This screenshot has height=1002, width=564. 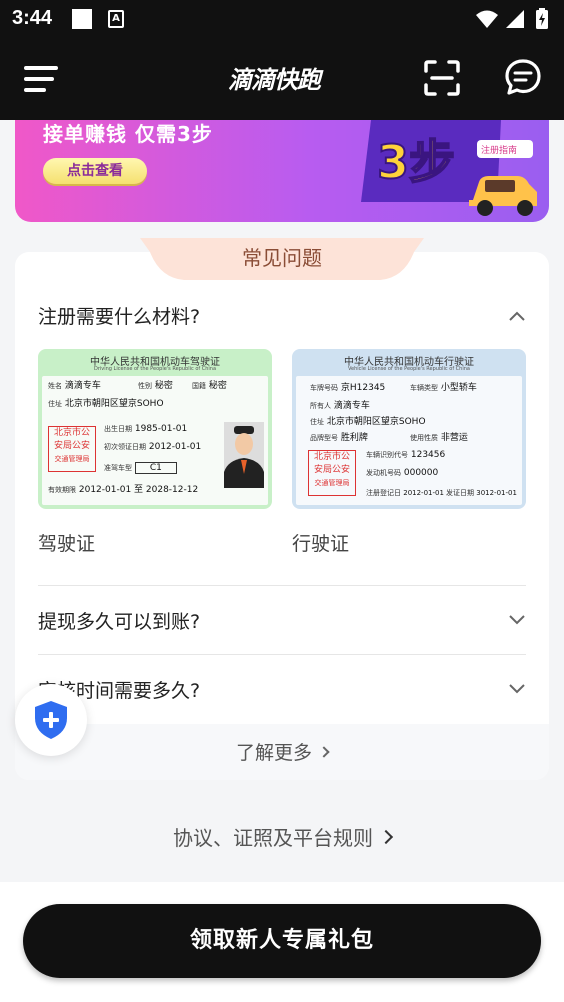 I want to click on dl-stamp-line1: 北京市公, so click(x=71, y=433).